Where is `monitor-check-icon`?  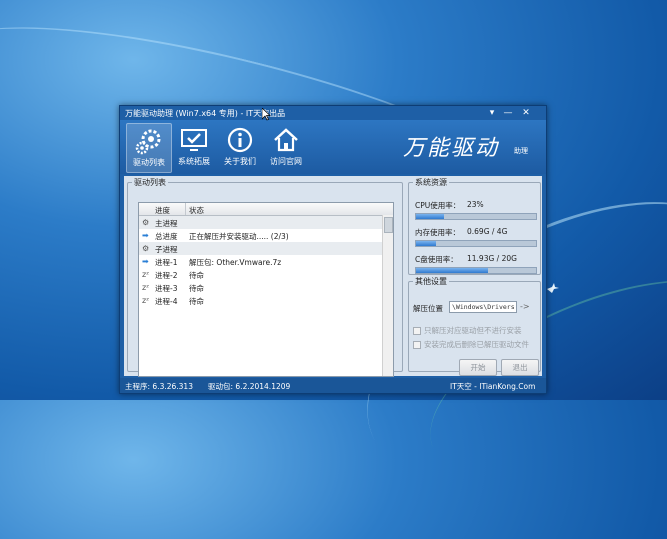
monitor-check-icon is located at coordinates (194, 140).